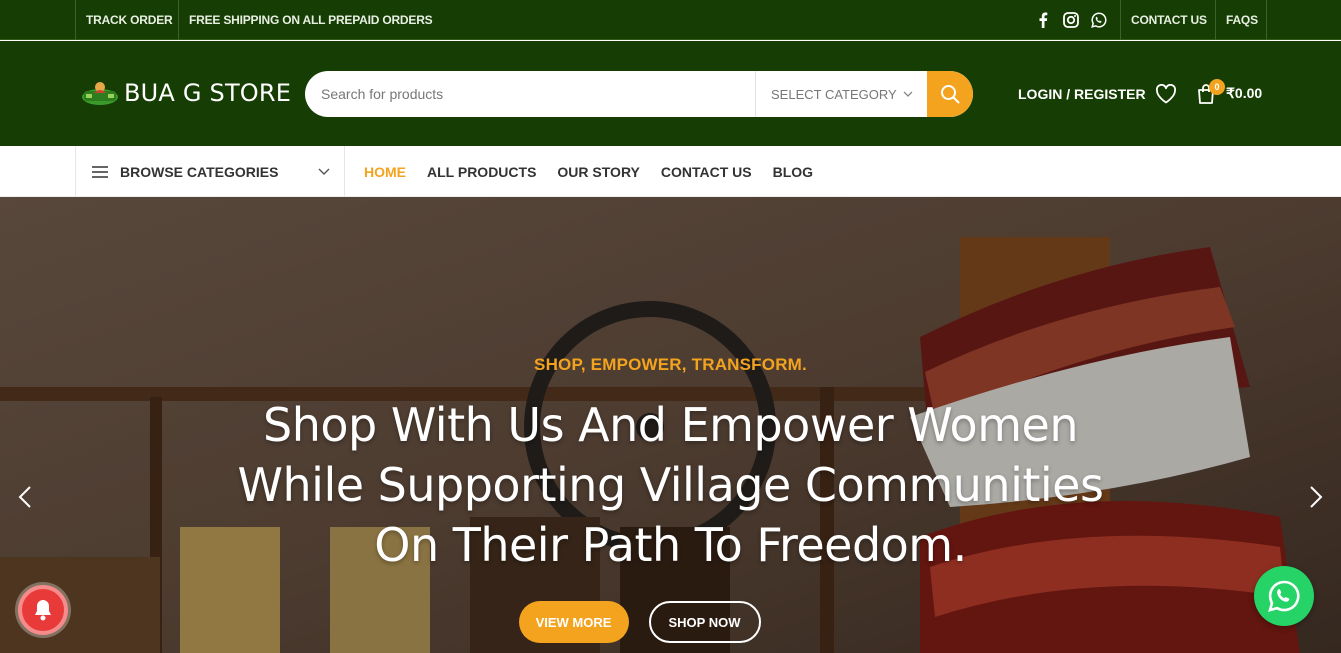 The image size is (1341, 653). Describe the element at coordinates (100, 93) in the screenshot. I see `logo-mark-icon` at that location.